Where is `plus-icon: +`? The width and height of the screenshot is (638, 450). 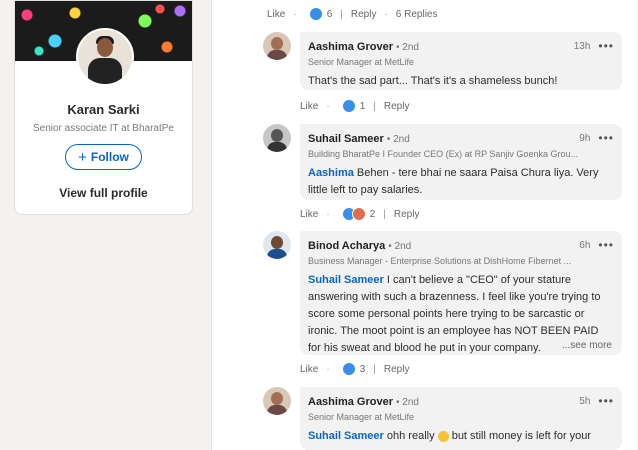 plus-icon: + is located at coordinates (82, 157).